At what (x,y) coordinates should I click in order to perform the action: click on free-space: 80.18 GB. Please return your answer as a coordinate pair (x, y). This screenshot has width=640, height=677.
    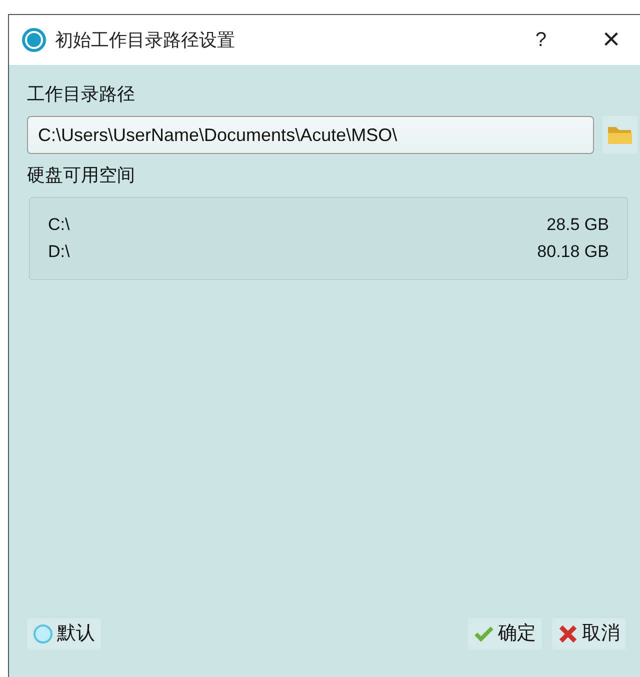
    Looking at the image, I should click on (573, 252).